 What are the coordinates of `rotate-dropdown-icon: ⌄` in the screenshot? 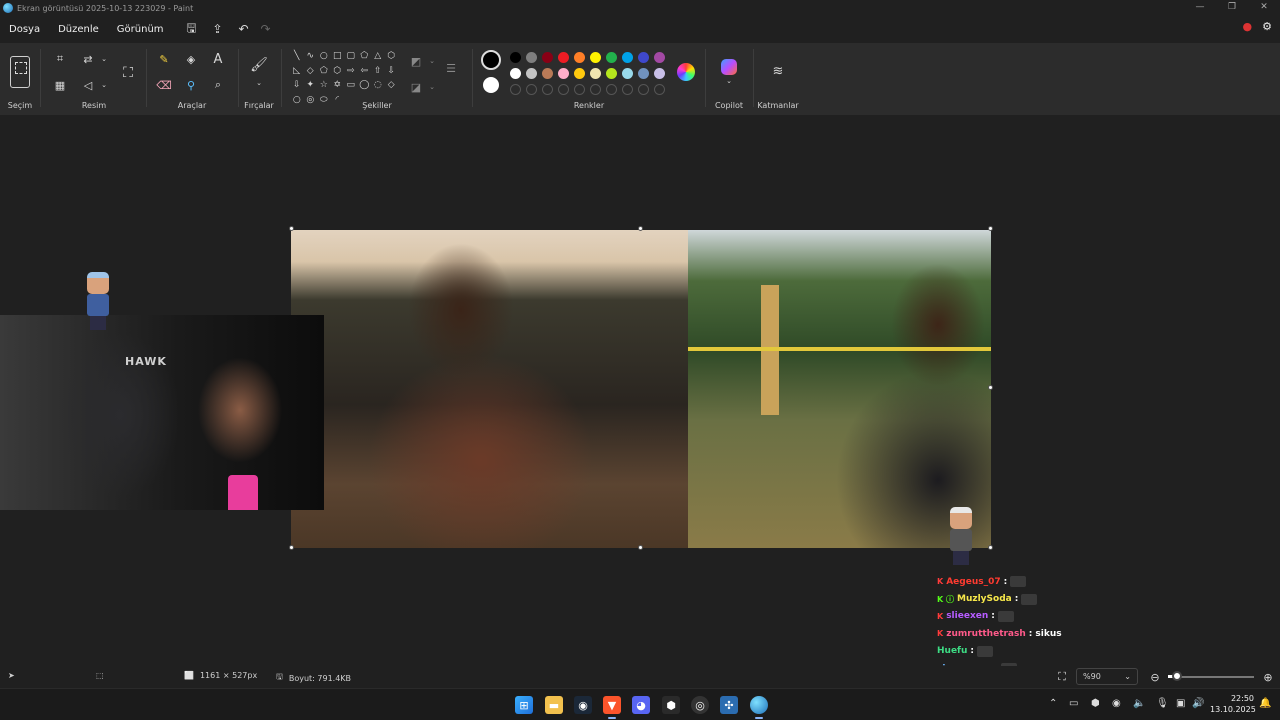 It's located at (104, 85).